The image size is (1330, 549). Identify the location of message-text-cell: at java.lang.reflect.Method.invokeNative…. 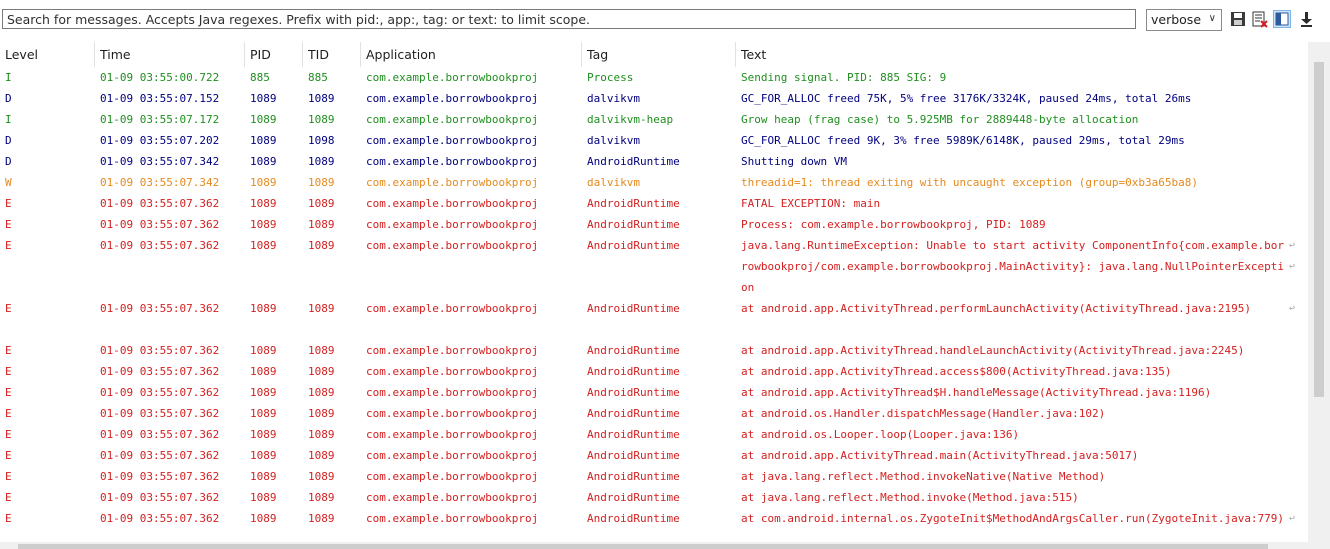
(923, 476).